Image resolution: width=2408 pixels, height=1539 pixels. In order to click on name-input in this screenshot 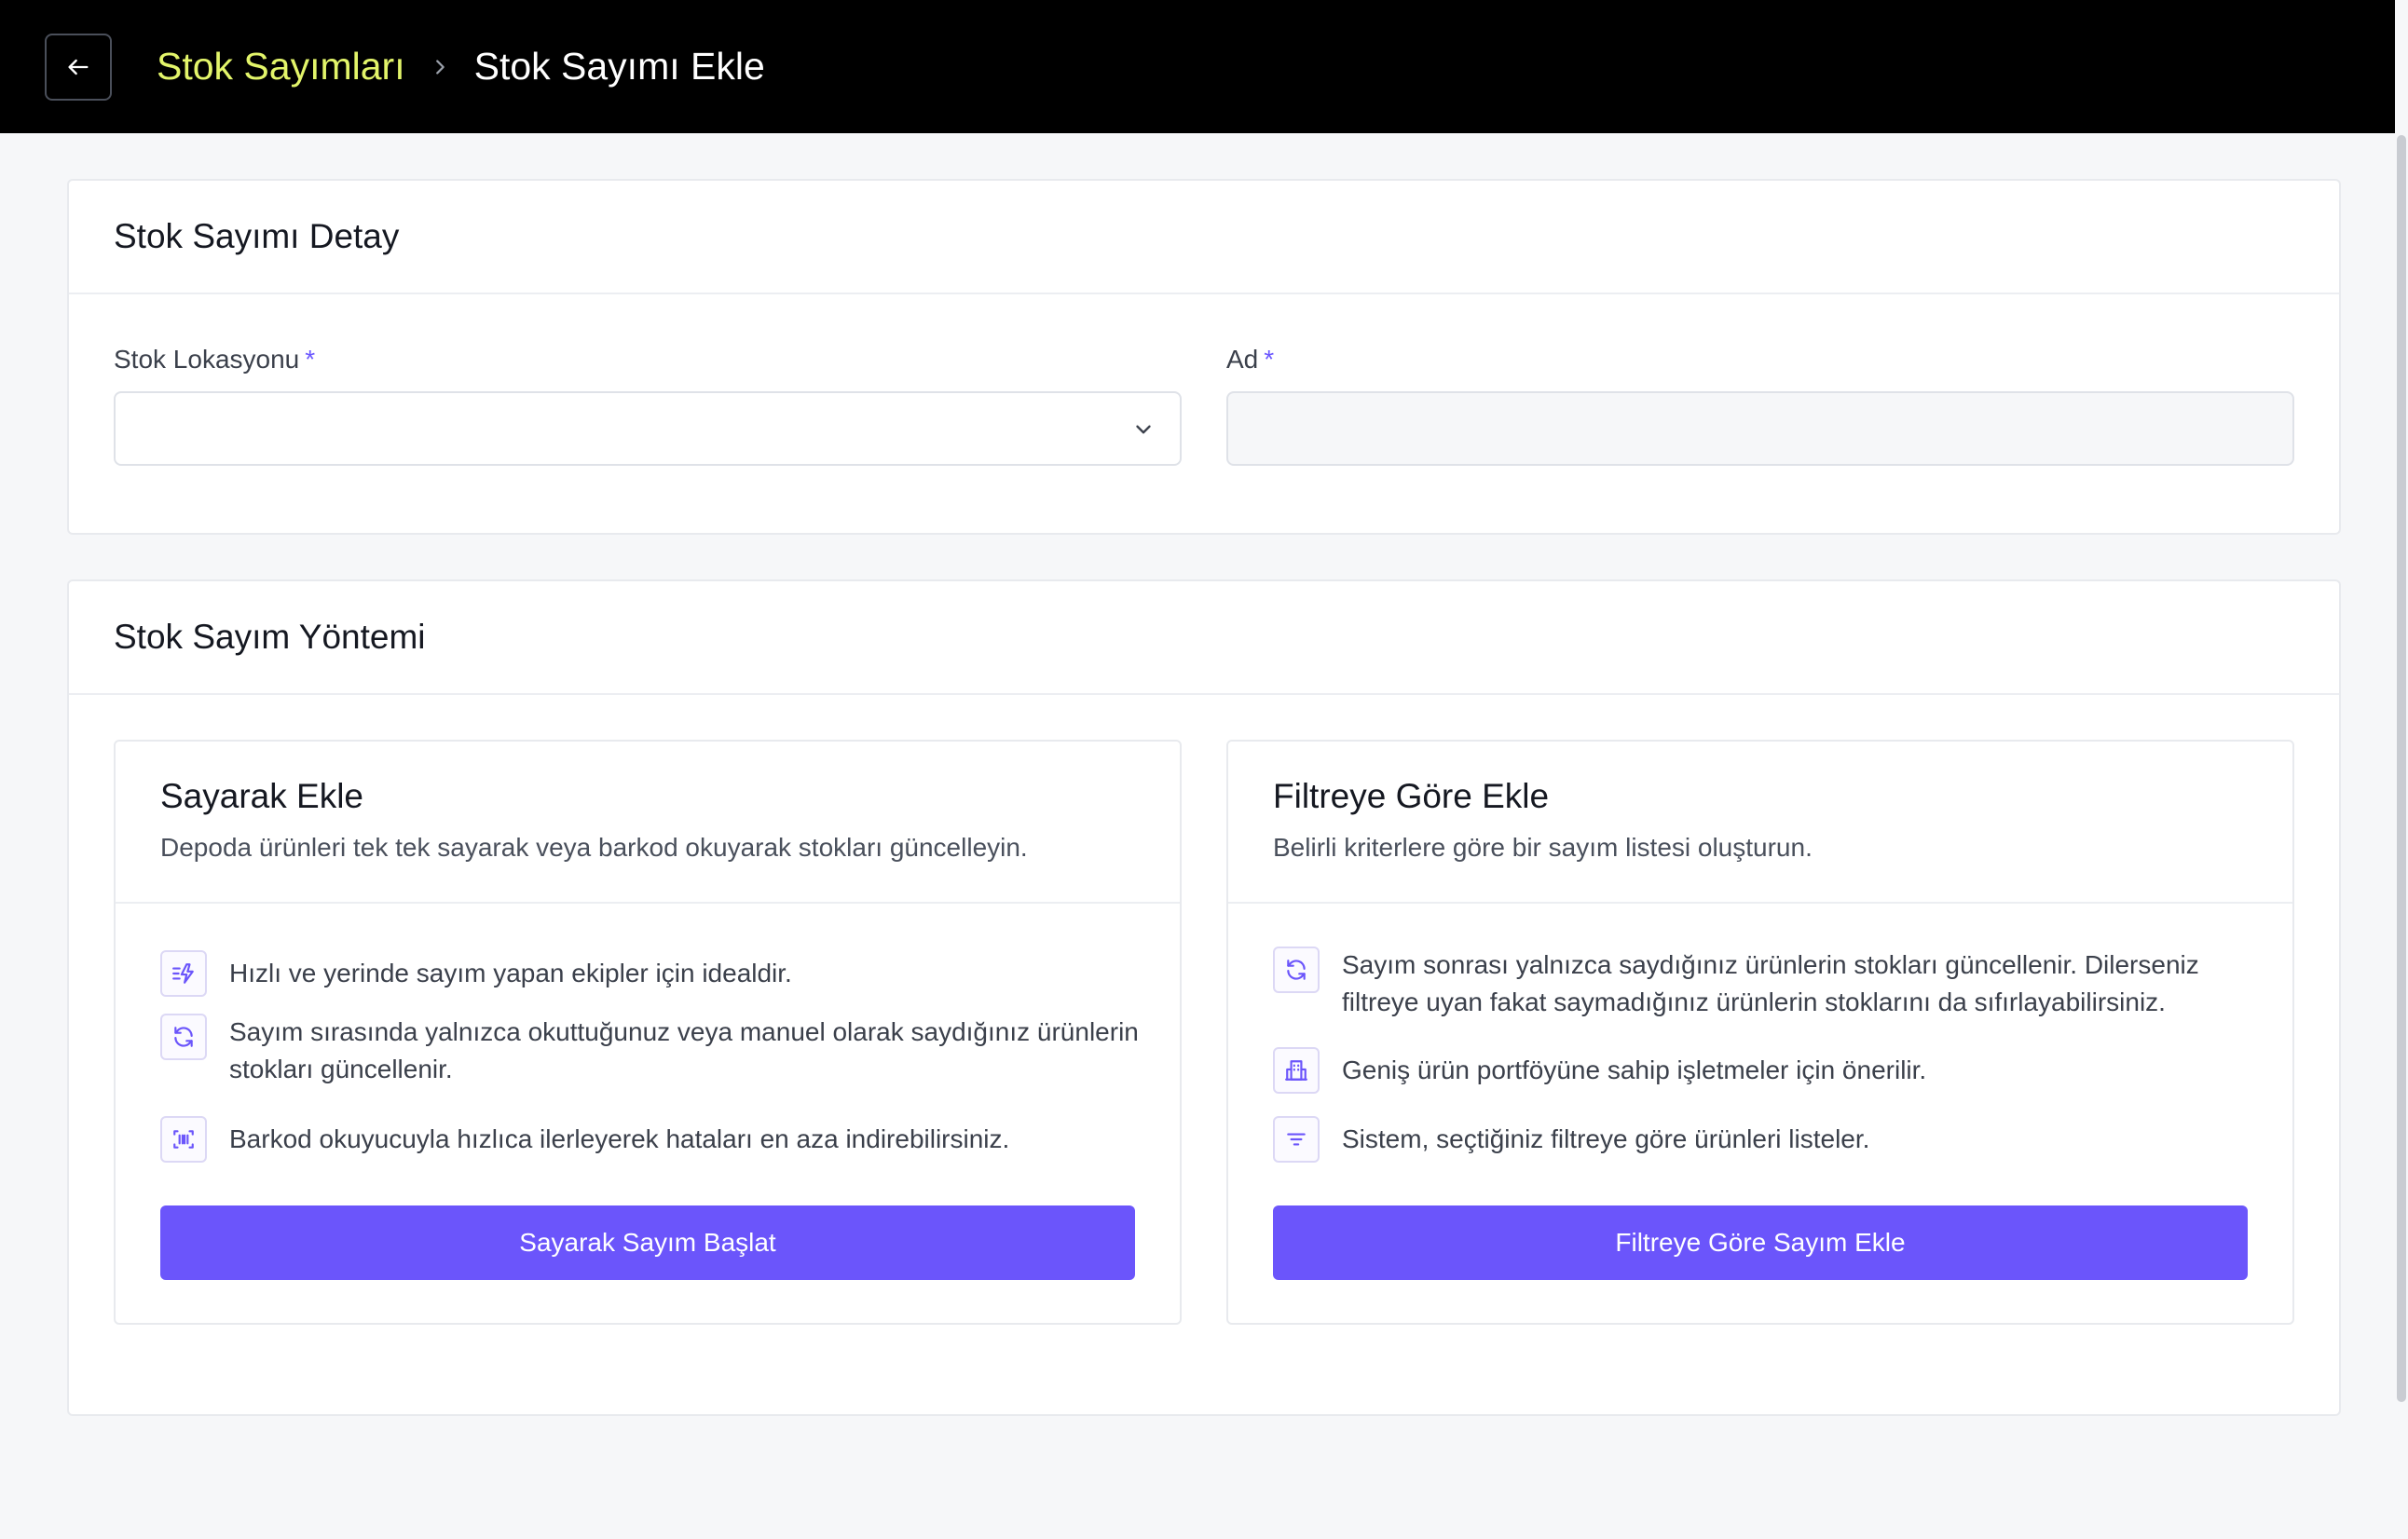, I will do `click(1760, 428)`.